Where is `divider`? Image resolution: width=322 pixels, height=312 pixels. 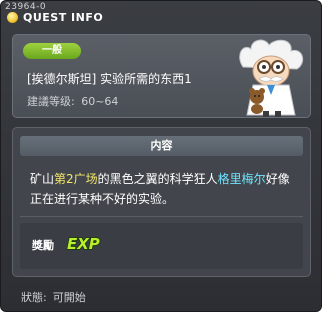
divider is located at coordinates (161, 216).